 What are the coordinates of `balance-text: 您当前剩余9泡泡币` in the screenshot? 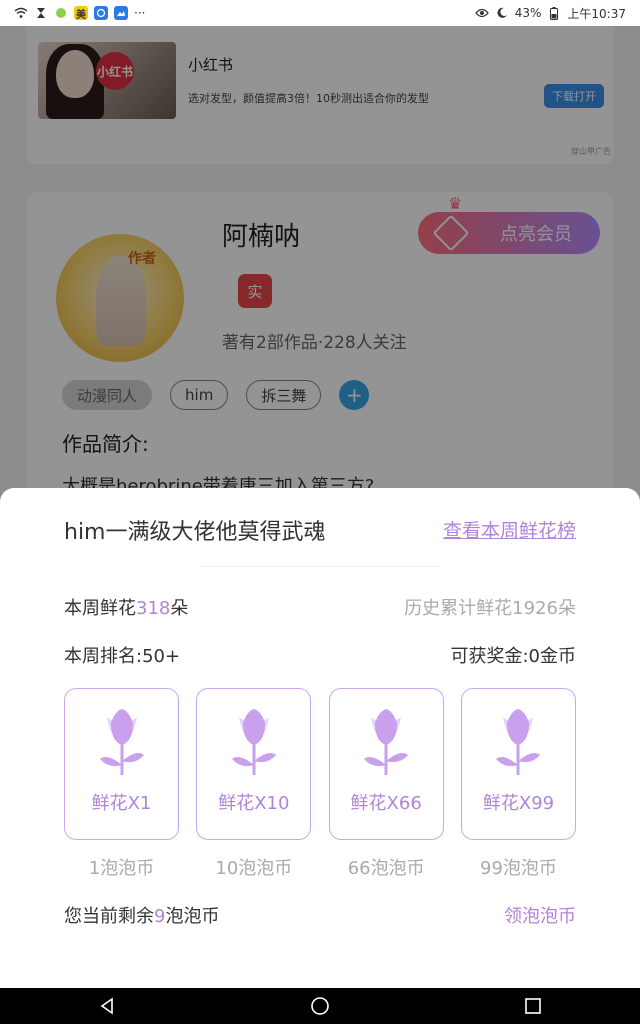 It's located at (142, 916).